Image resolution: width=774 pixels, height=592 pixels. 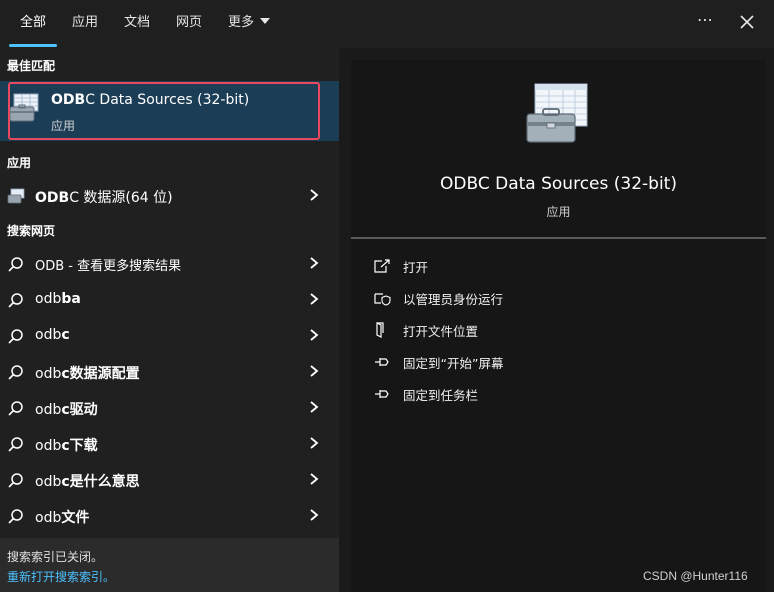 What do you see at coordinates (559, 116) in the screenshot?
I see `odbc-toolbox-icon` at bounding box center [559, 116].